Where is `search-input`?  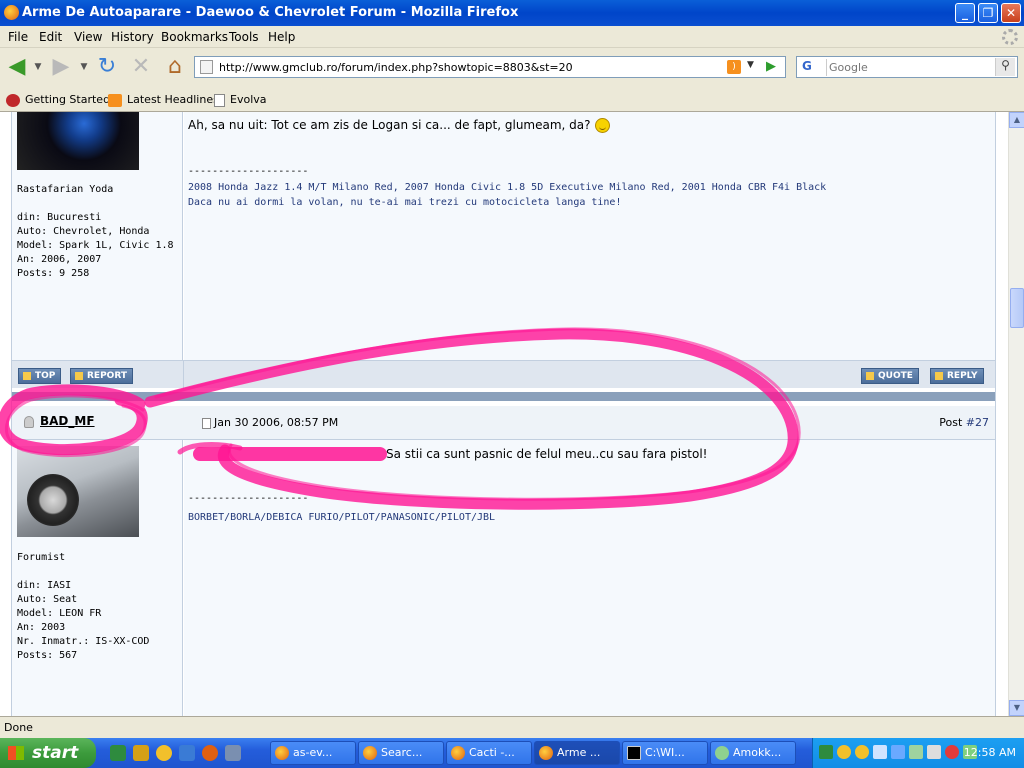 search-input is located at coordinates (909, 67).